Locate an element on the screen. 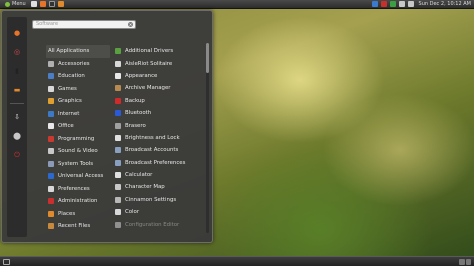  category-item: Places is located at coordinates (78, 214).